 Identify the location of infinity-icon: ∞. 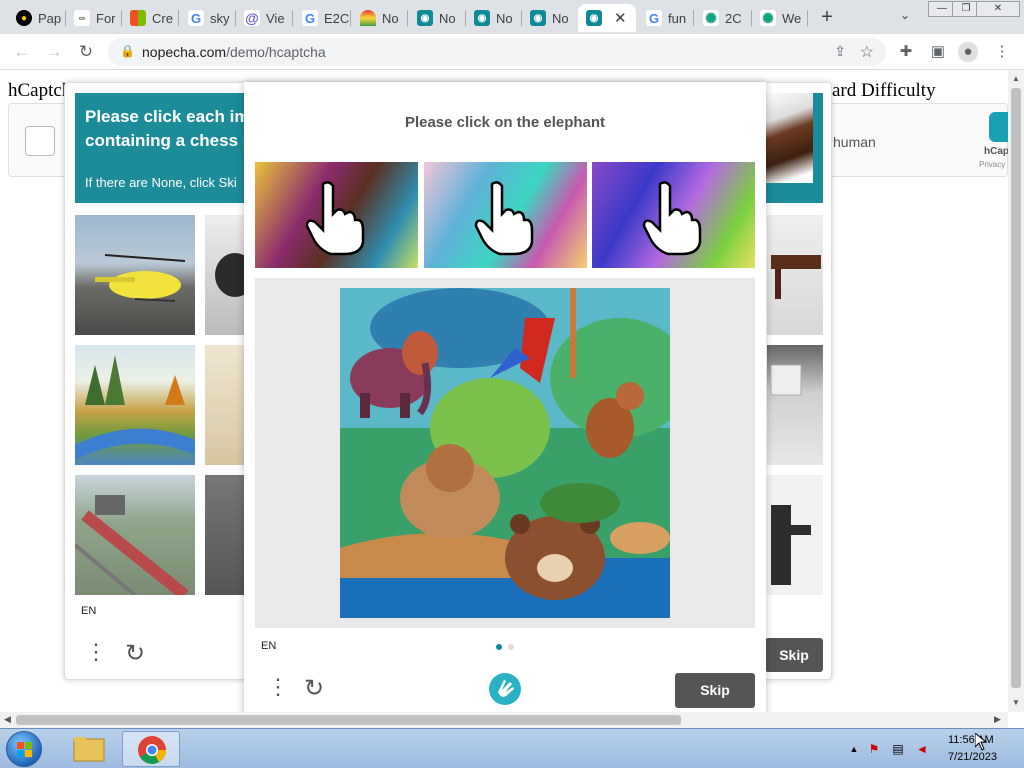
(82, 18).